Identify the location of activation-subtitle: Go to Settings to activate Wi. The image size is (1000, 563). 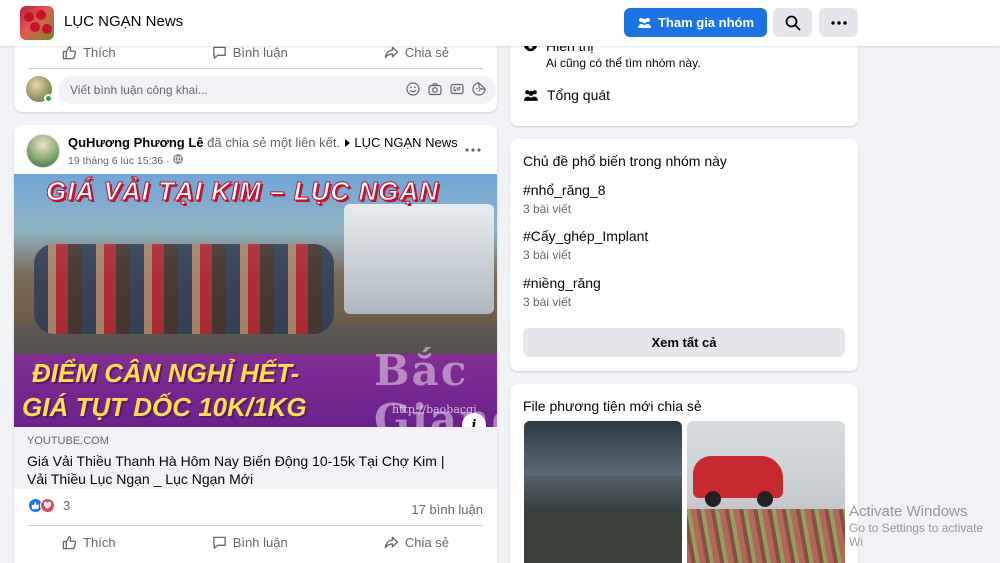
(916, 535).